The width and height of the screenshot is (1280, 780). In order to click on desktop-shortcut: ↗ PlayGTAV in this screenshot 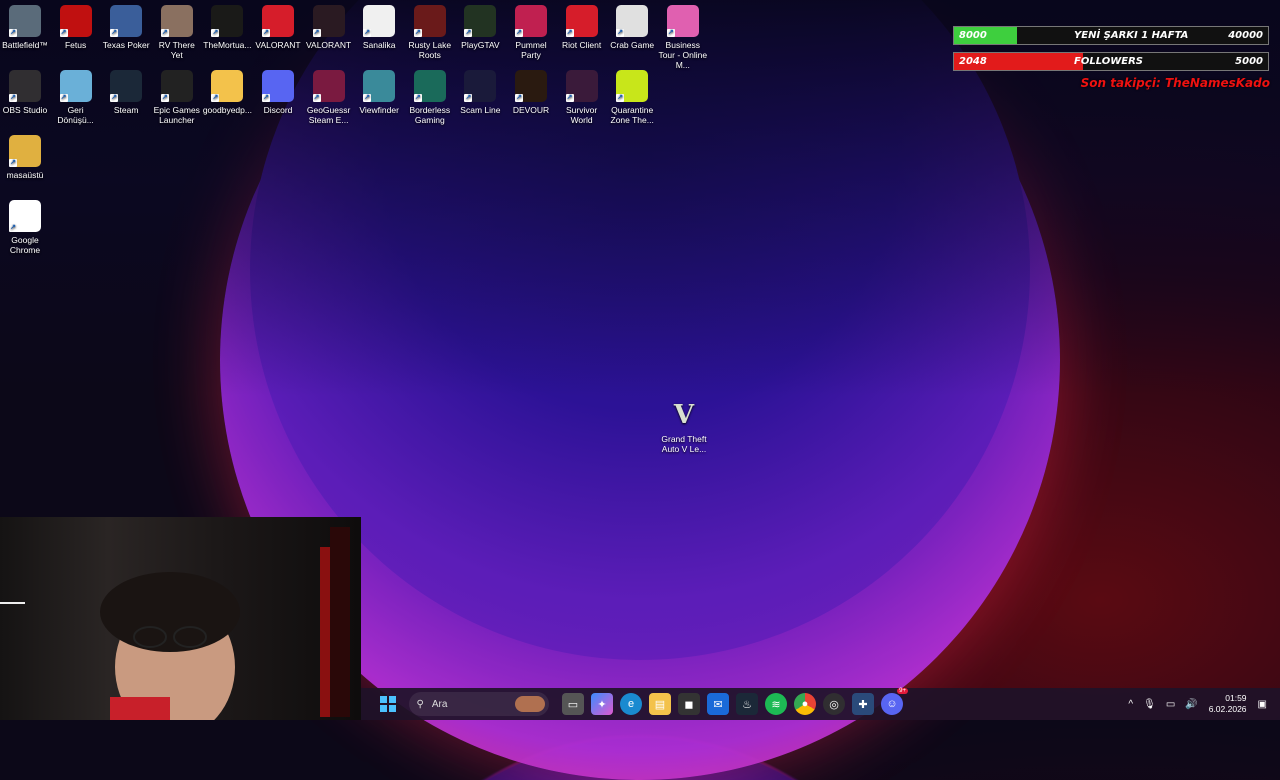, I will do `click(480, 27)`.